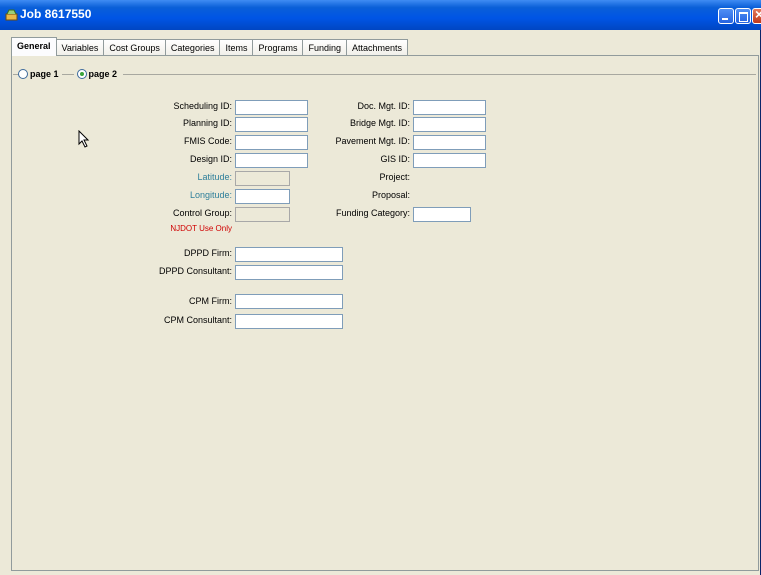 The image size is (761, 575). I want to click on tab-programs: Programs, so click(278, 47).